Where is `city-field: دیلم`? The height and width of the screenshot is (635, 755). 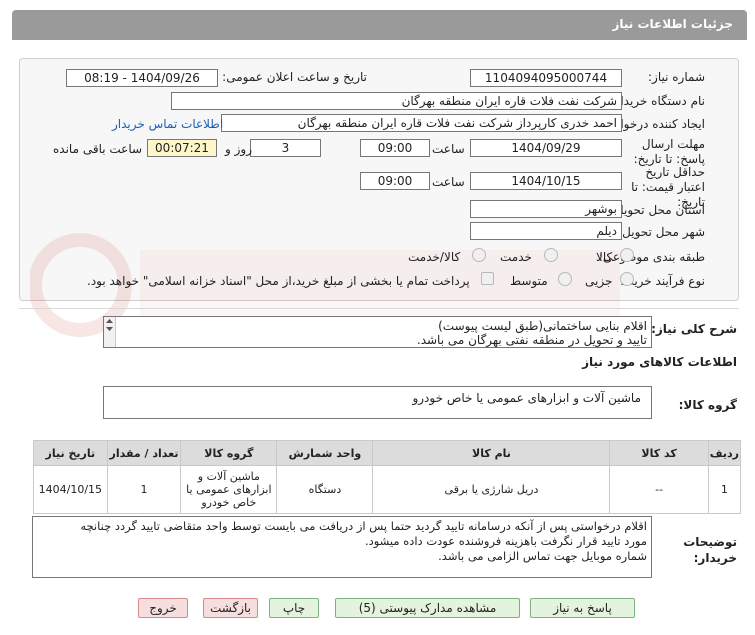
city-field: دیلم is located at coordinates (546, 231).